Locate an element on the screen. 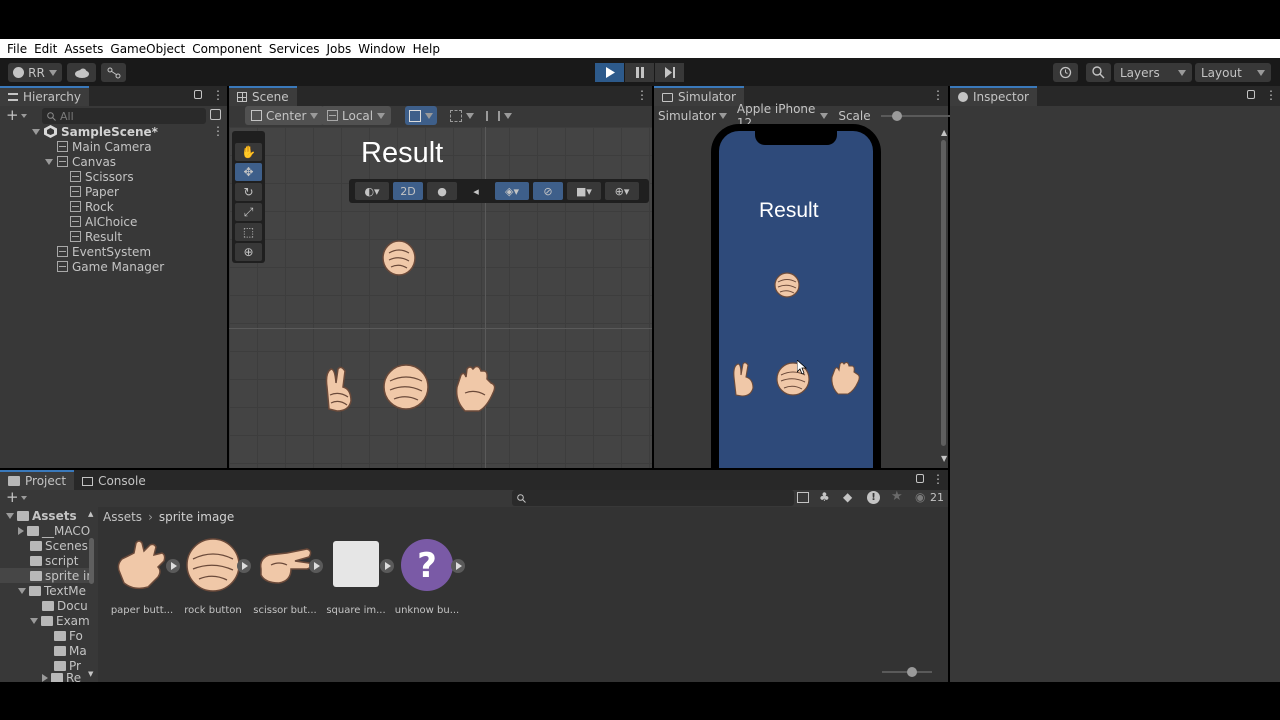 This screenshot has width=1280, height=720. effects-dropdown: ◈▾ is located at coordinates (512, 191).